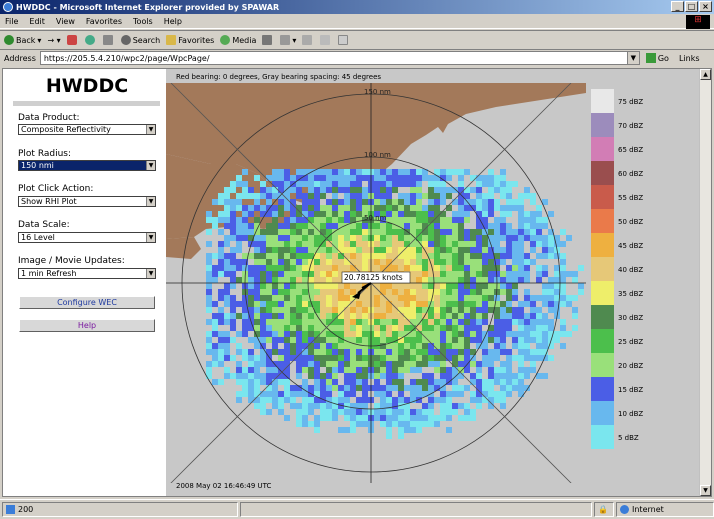 The image size is (714, 519). I want to click on favorites-button: Favorites, so click(190, 40).